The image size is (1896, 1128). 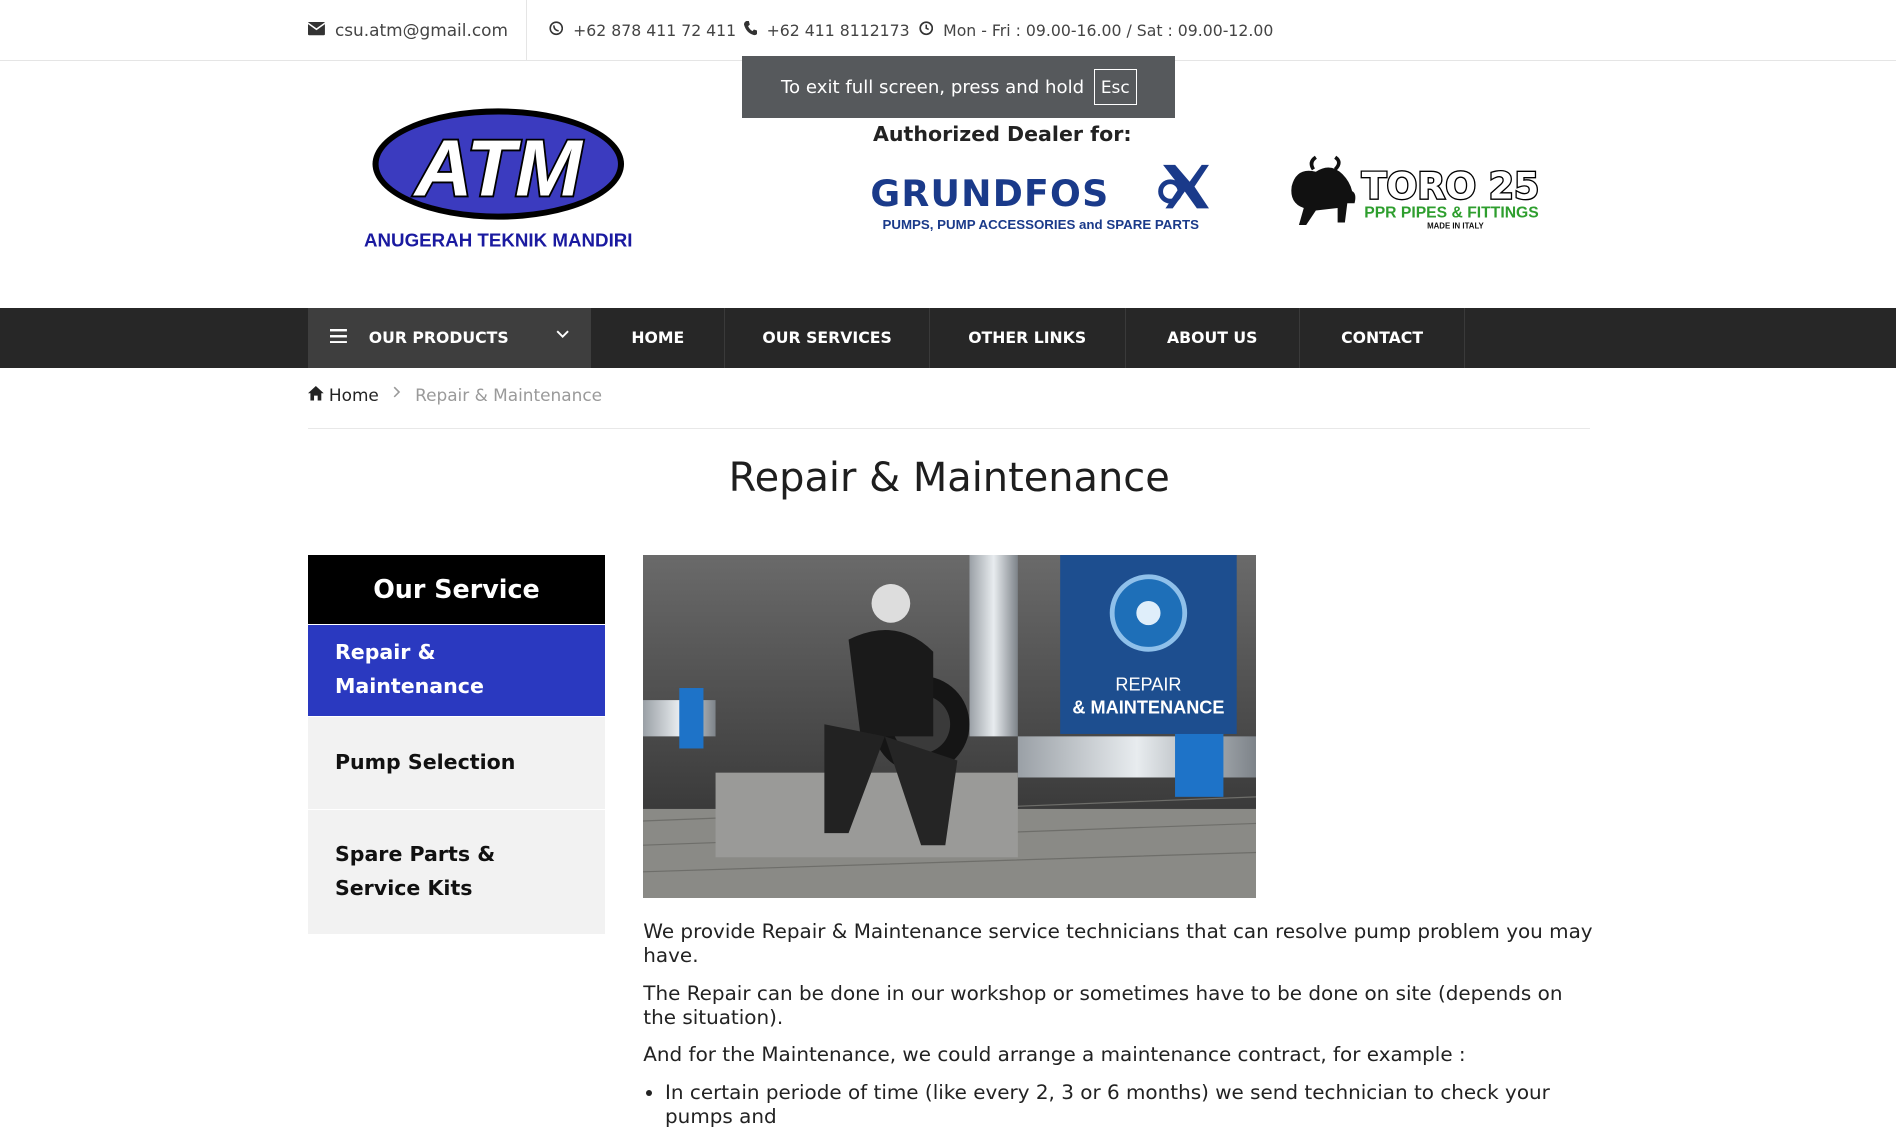 I want to click on repair-maintenance-photo: REPAIR & MAINTENANCE, so click(x=950, y=727).